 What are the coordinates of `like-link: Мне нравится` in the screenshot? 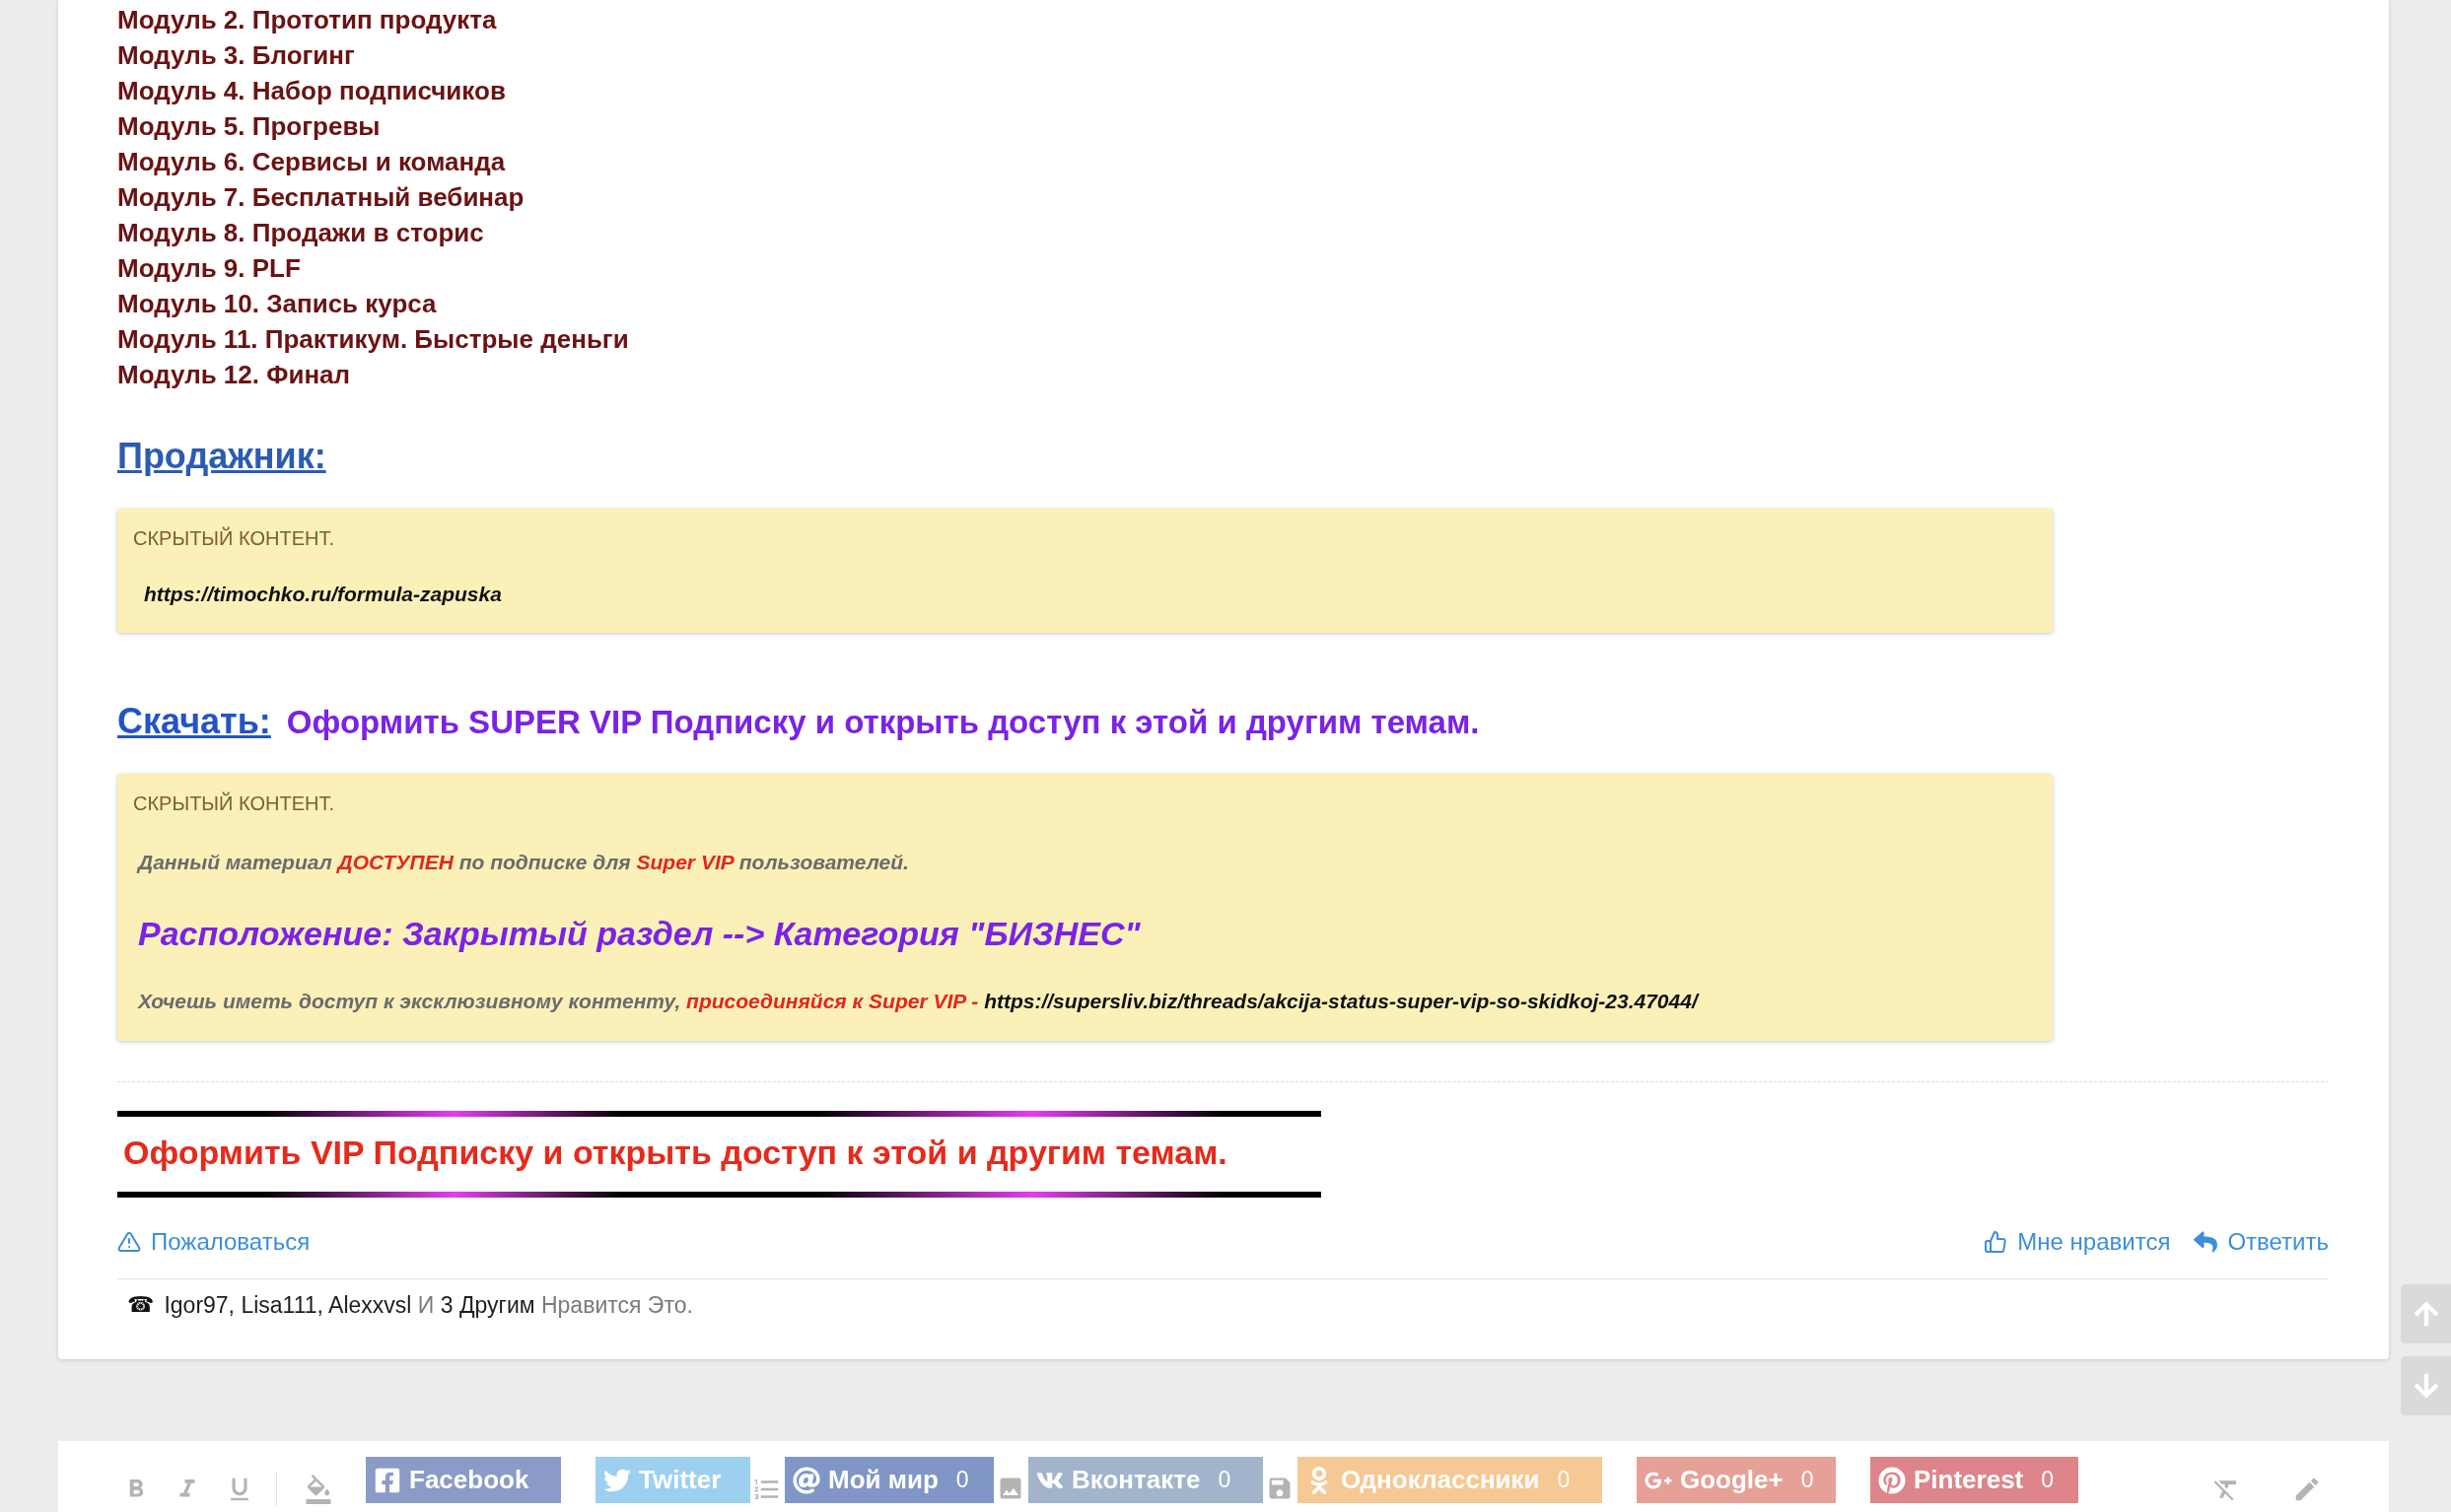 It's located at (2077, 1242).